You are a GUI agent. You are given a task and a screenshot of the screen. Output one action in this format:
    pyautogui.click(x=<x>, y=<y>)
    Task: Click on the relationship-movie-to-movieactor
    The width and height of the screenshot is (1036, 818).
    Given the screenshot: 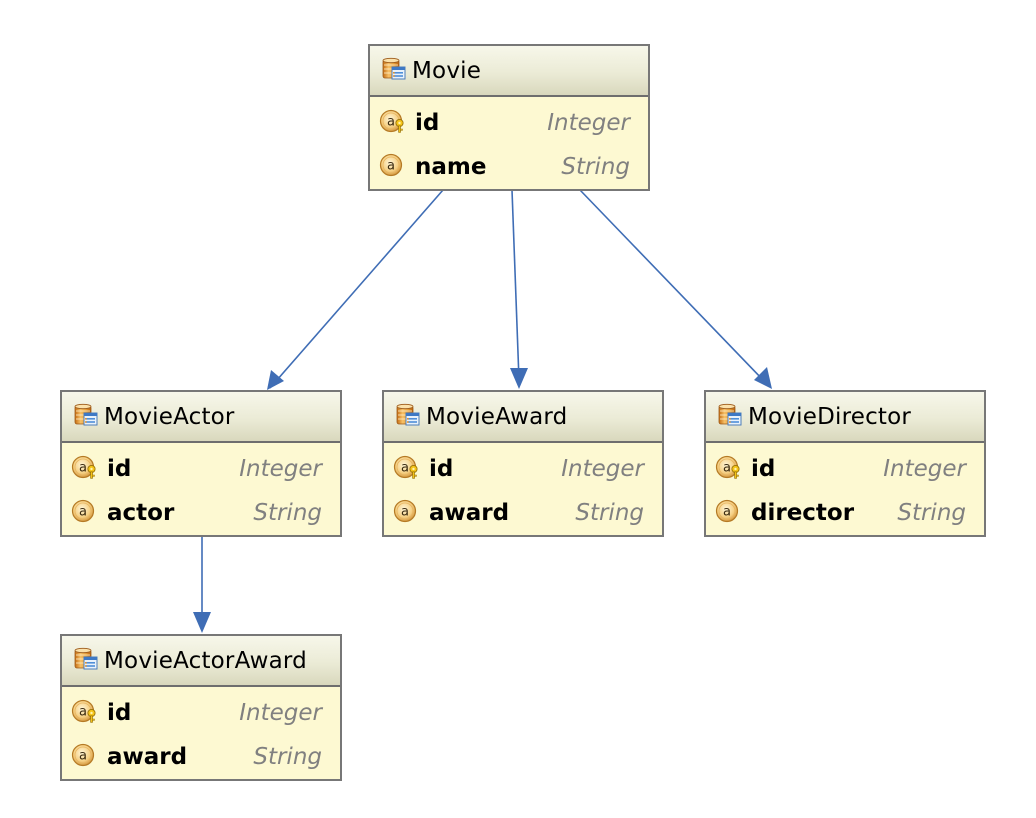 What is the action you would take?
    pyautogui.click(x=356, y=289)
    